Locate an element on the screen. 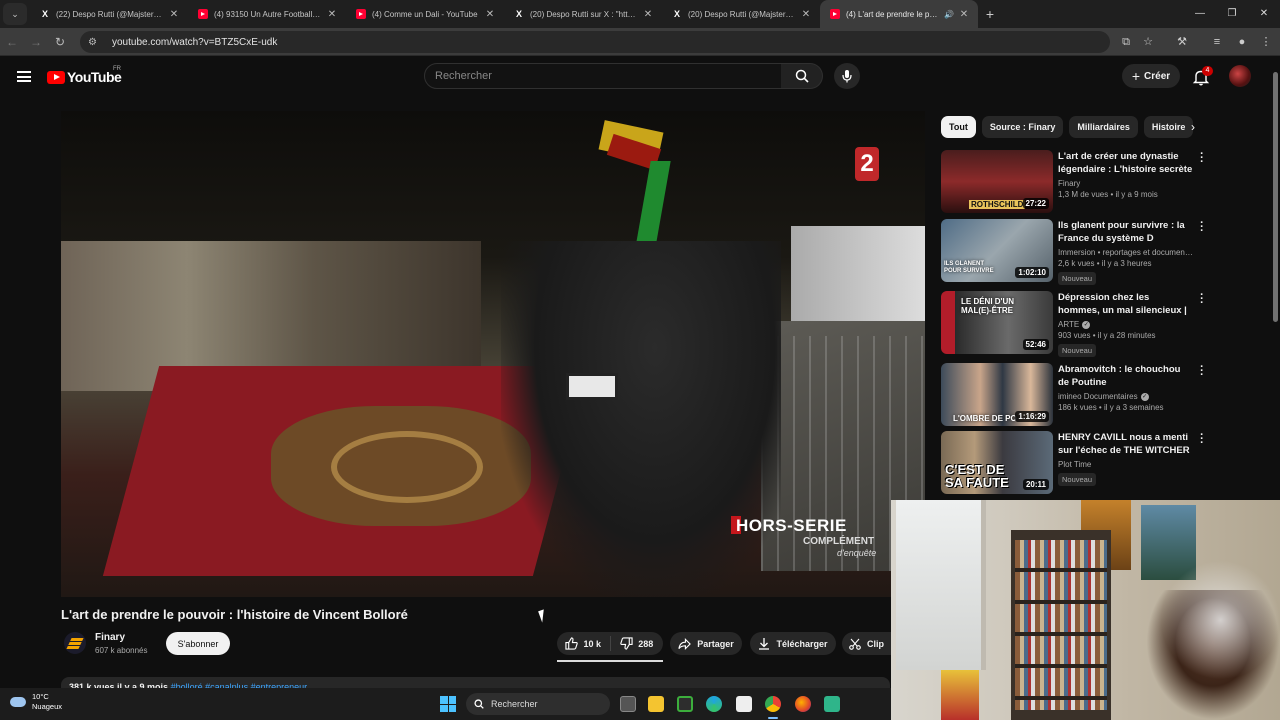 The width and height of the screenshot is (1280, 720). tab-search-button: ⌄ is located at coordinates (15, 14).